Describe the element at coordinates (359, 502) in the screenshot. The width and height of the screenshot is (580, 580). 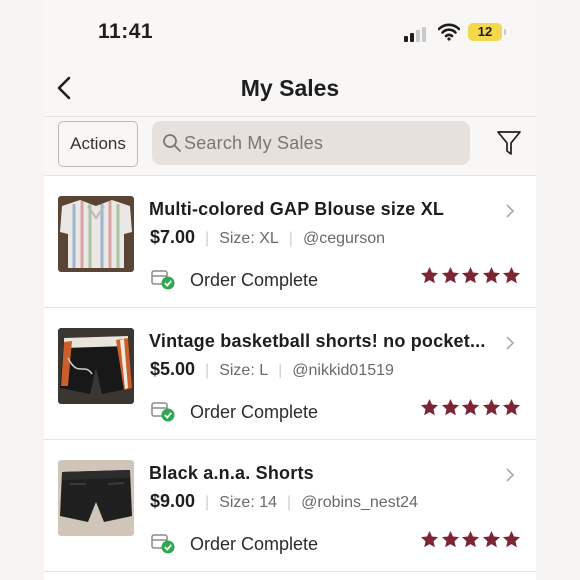
I see `buyer-username: @robins_nest24` at that location.